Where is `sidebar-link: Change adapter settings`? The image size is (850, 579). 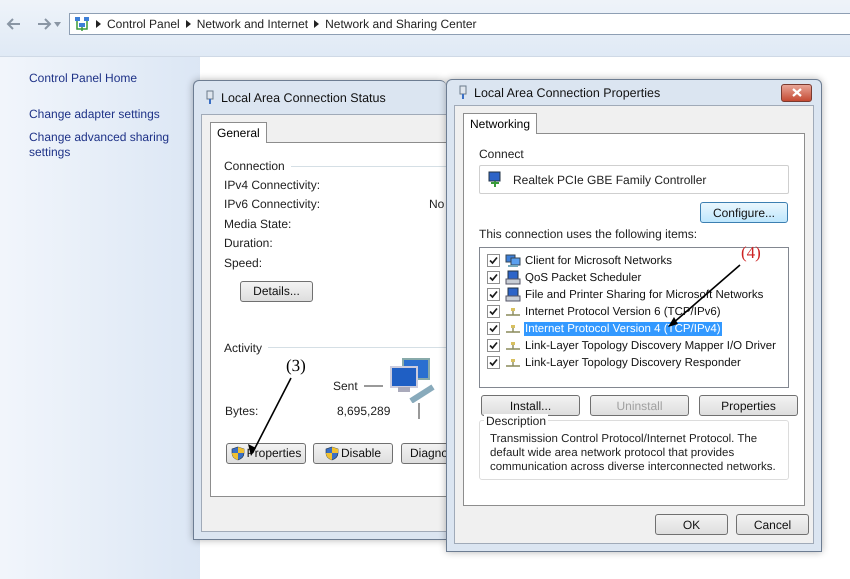 sidebar-link: Change adapter settings is located at coordinates (104, 114).